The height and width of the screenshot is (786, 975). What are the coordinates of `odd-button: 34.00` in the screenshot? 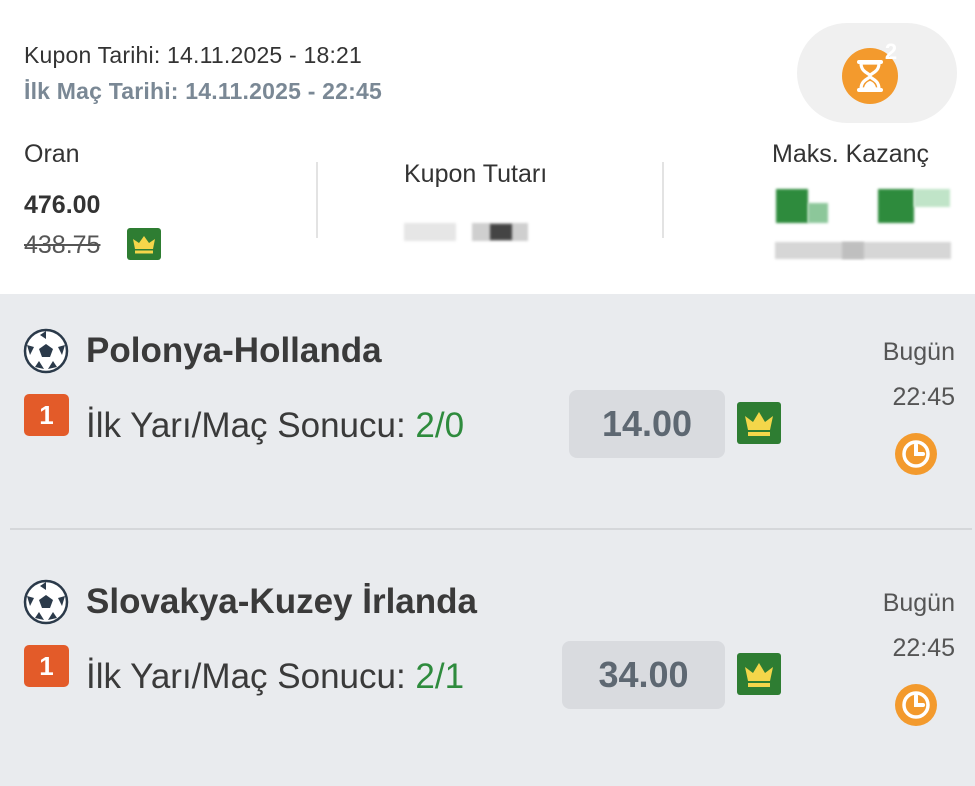 It's located at (643, 675).